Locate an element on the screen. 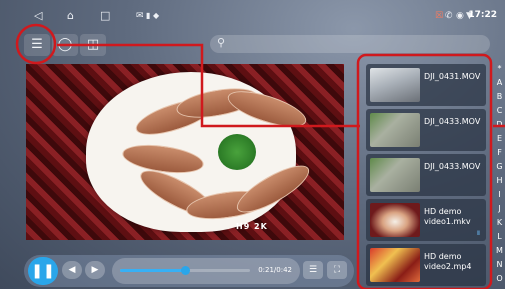 The width and height of the screenshot is (505, 289). annotation-circle is located at coordinates (36, 44).